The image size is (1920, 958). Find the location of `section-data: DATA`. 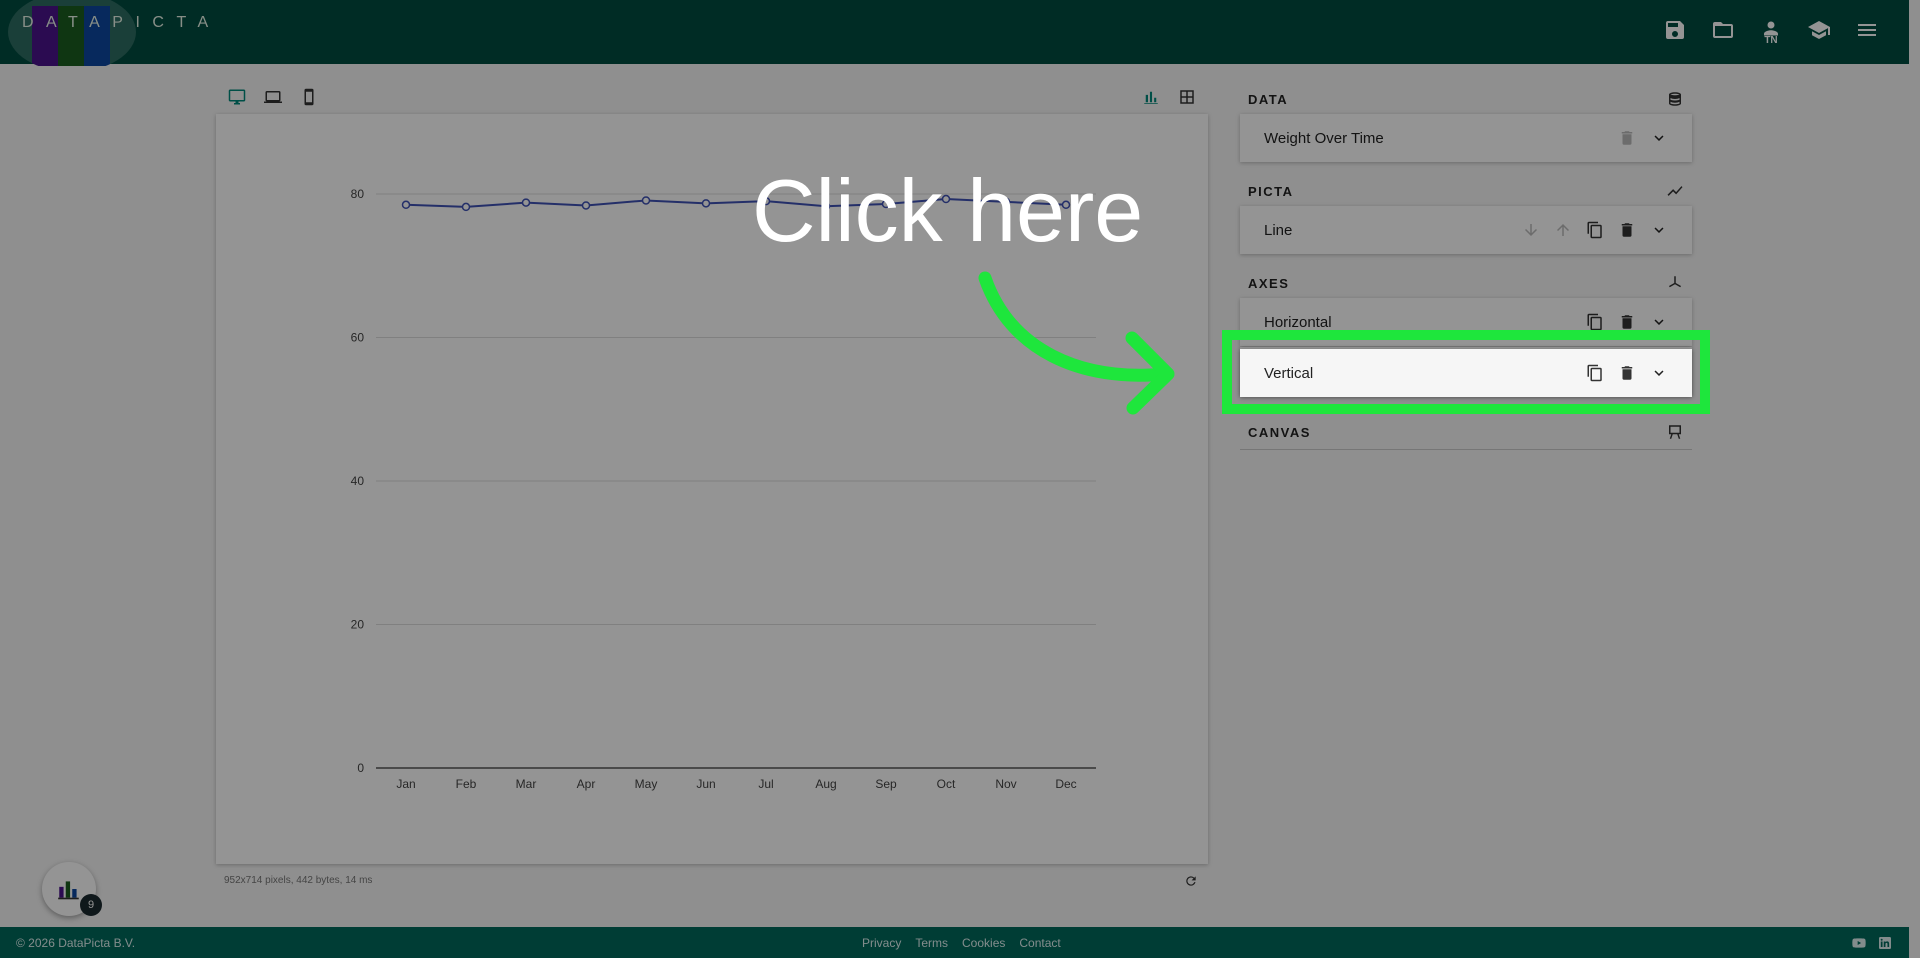

section-data: DATA is located at coordinates (1466, 99).